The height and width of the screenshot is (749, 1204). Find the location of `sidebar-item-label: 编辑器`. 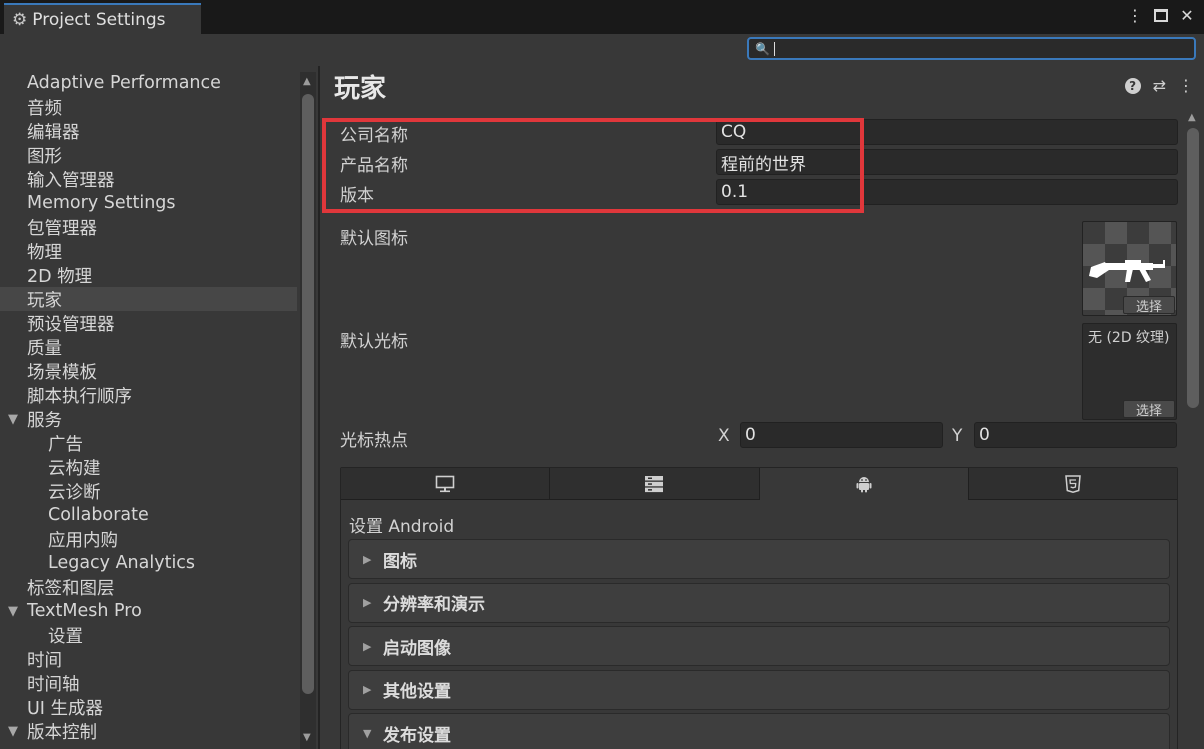

sidebar-item-label: 编辑器 is located at coordinates (53, 132).